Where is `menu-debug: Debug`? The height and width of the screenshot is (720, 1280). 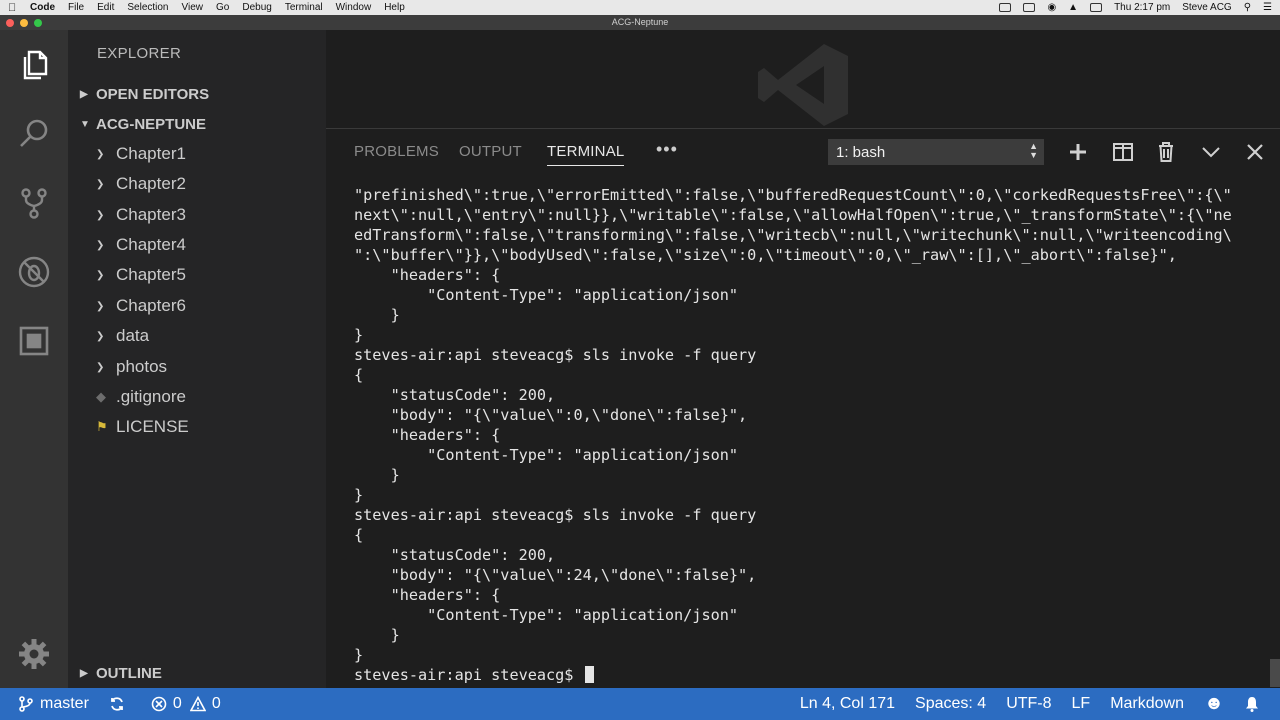
menu-debug: Debug is located at coordinates (256, 7).